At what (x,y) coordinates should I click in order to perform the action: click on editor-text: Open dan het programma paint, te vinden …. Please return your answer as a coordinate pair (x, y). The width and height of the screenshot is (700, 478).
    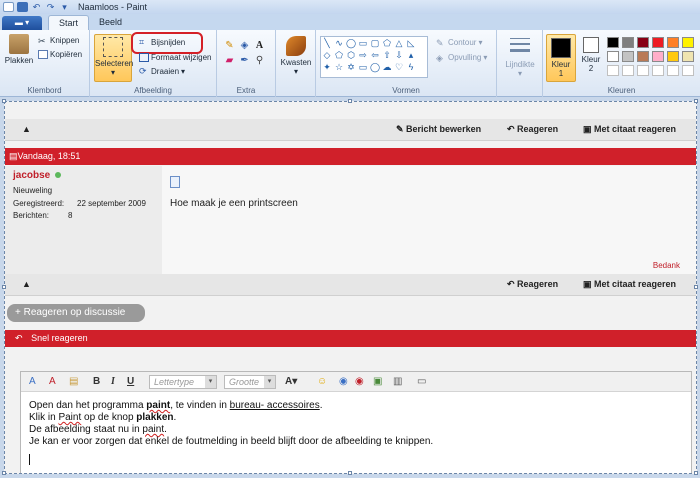
    Looking at the image, I should click on (231, 432).